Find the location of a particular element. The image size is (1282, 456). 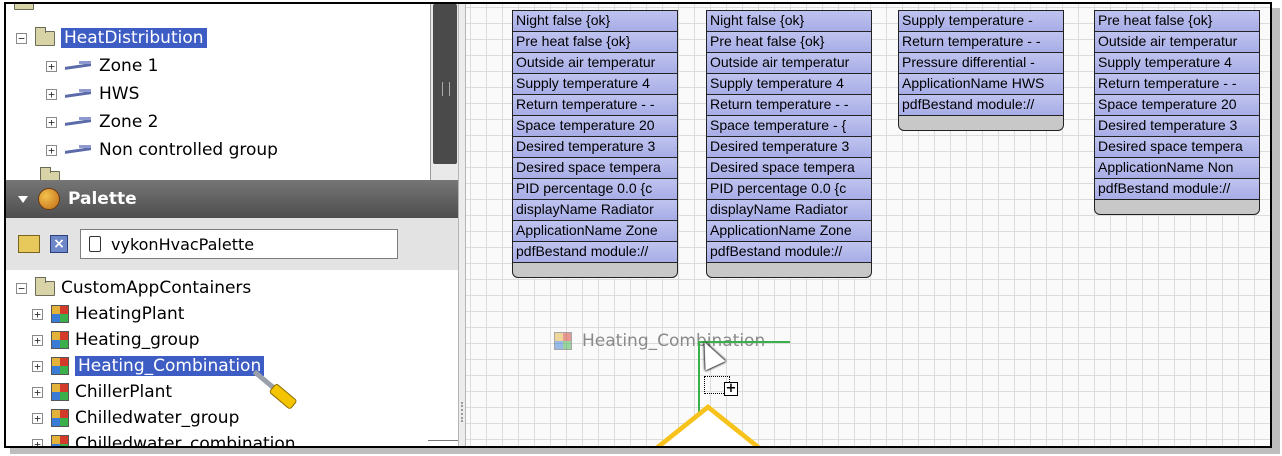

nav-tree-item-non-controlled-group: + Non controlled group is located at coordinates (162, 150).